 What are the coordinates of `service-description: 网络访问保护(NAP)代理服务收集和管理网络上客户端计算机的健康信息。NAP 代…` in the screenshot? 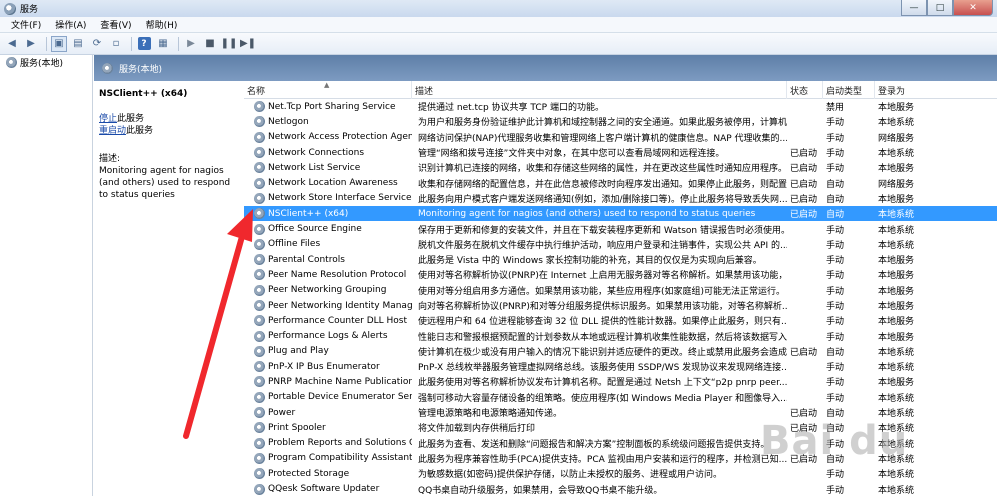 It's located at (602, 138).